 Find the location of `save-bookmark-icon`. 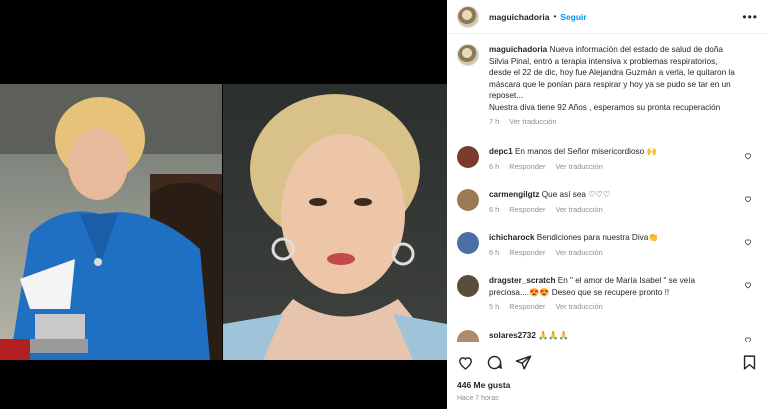

save-bookmark-icon is located at coordinates (749, 362).